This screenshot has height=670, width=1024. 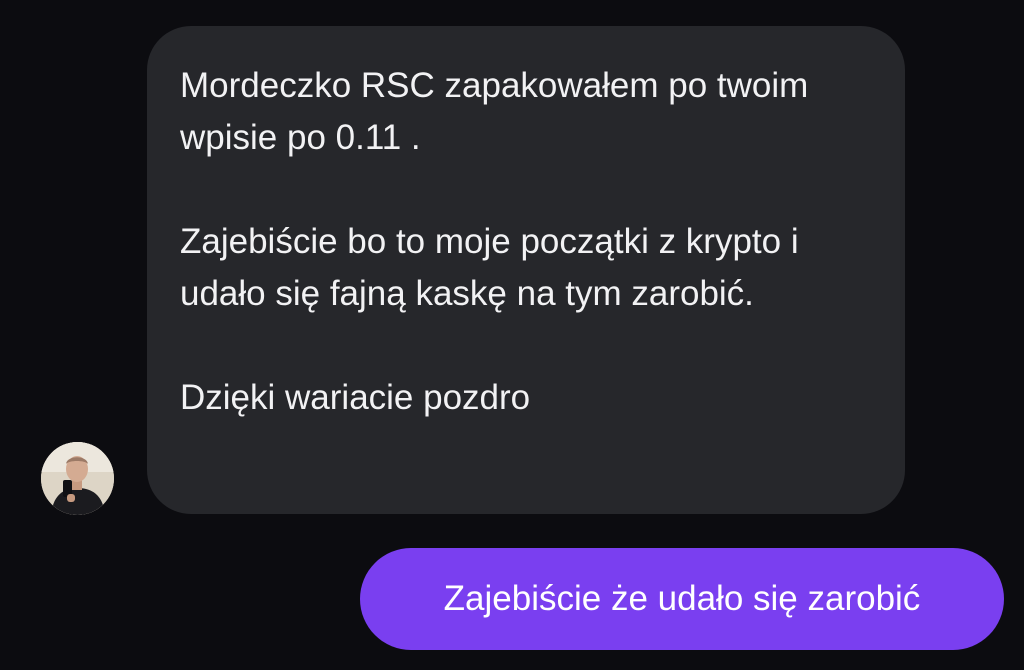 I want to click on outgoing-message-bubble: Zajebiście że udało się zarobić, so click(x=682, y=599).